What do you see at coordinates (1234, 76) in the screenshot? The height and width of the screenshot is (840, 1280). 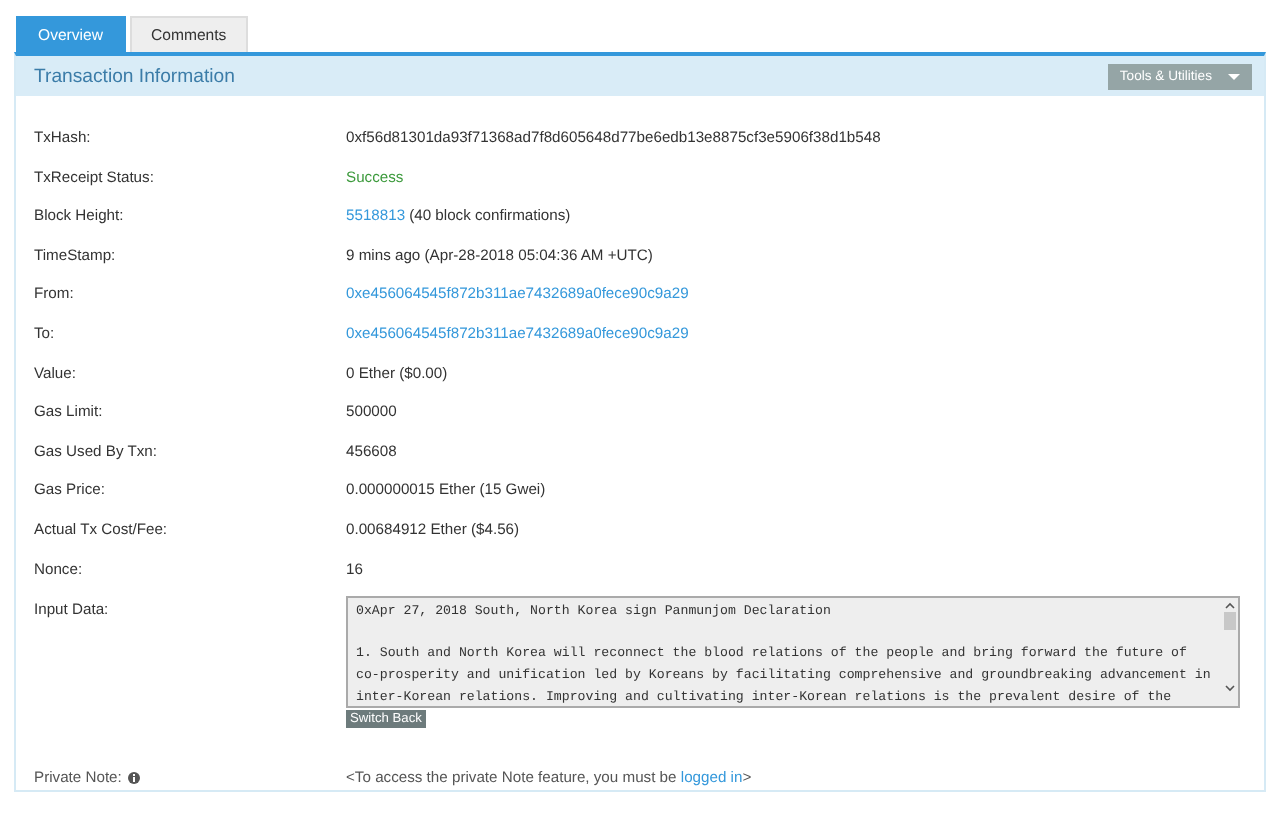 I see `caret-icon` at bounding box center [1234, 76].